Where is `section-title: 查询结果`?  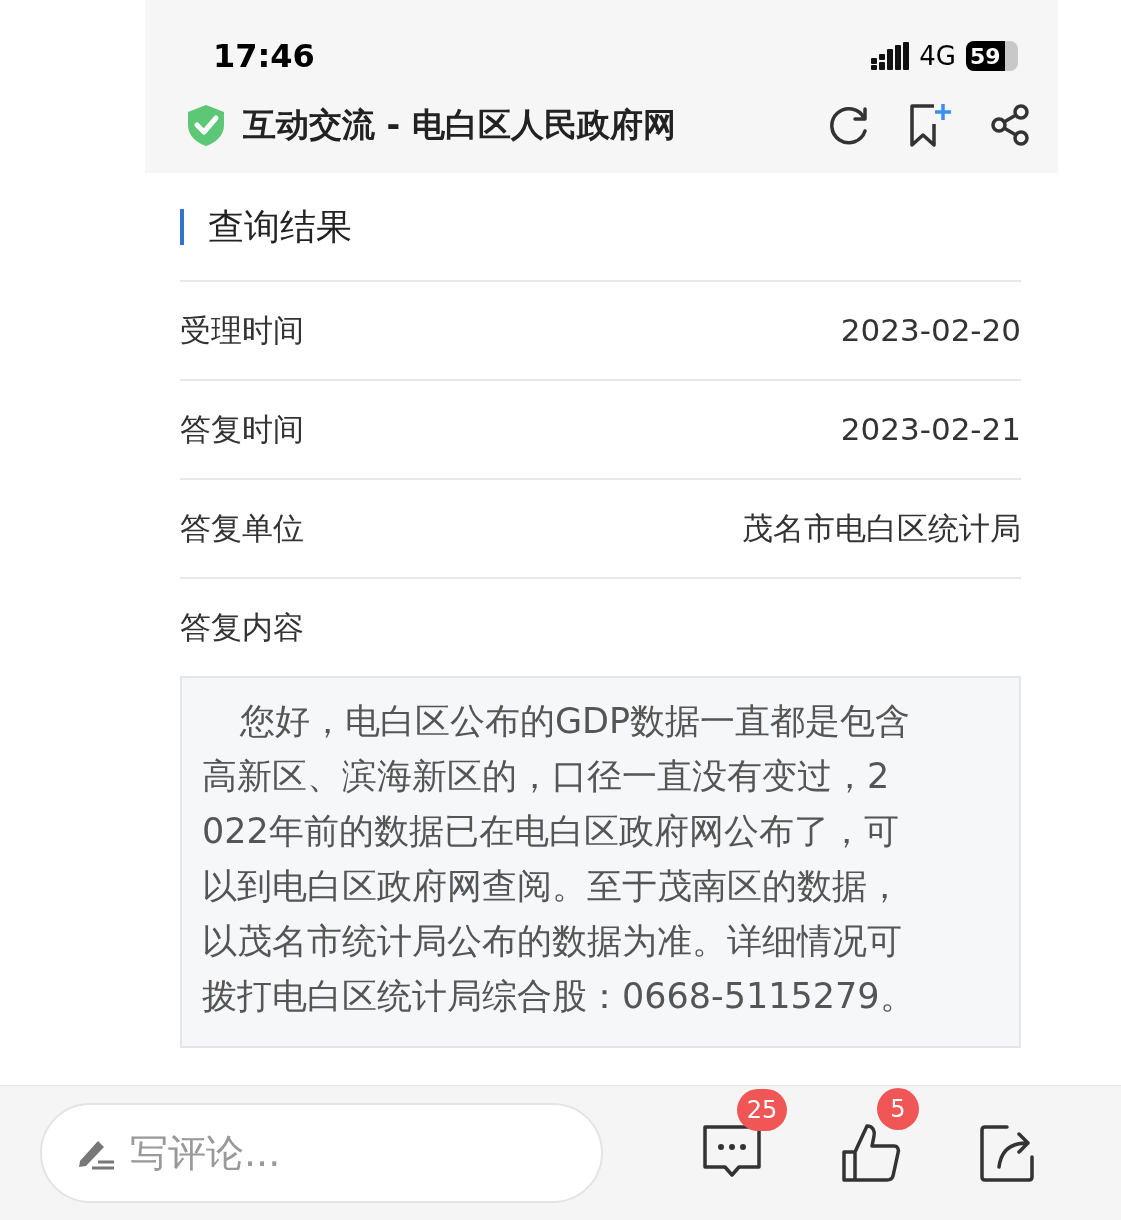
section-title: 查询结果 is located at coordinates (280, 226).